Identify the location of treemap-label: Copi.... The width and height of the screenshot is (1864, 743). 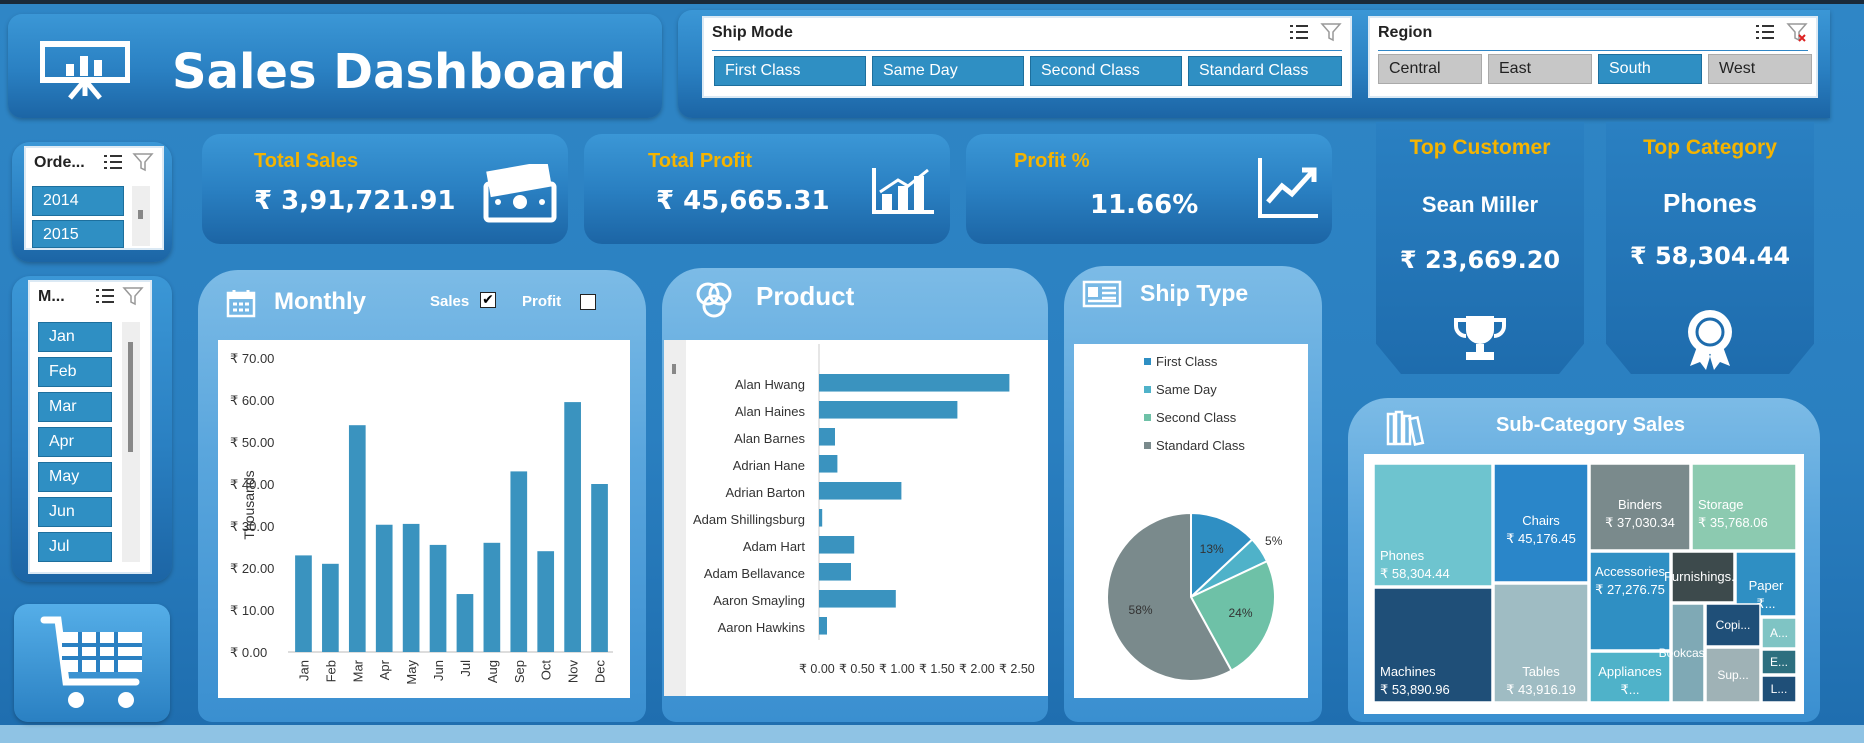
(1733, 625).